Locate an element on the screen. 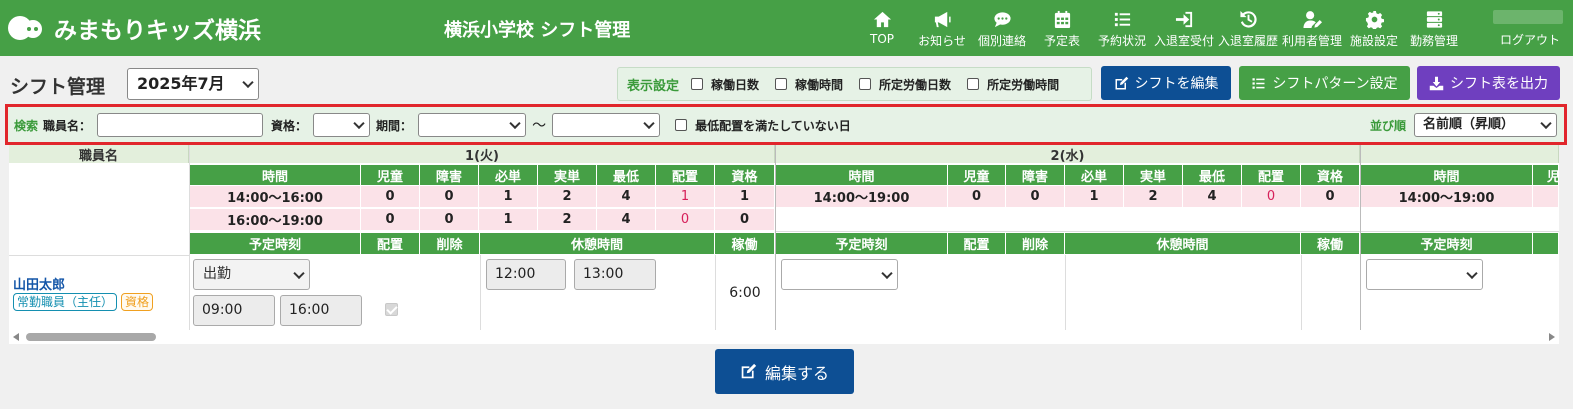 This screenshot has width=1573, height=409. period-label: 期間： is located at coordinates (394, 125).